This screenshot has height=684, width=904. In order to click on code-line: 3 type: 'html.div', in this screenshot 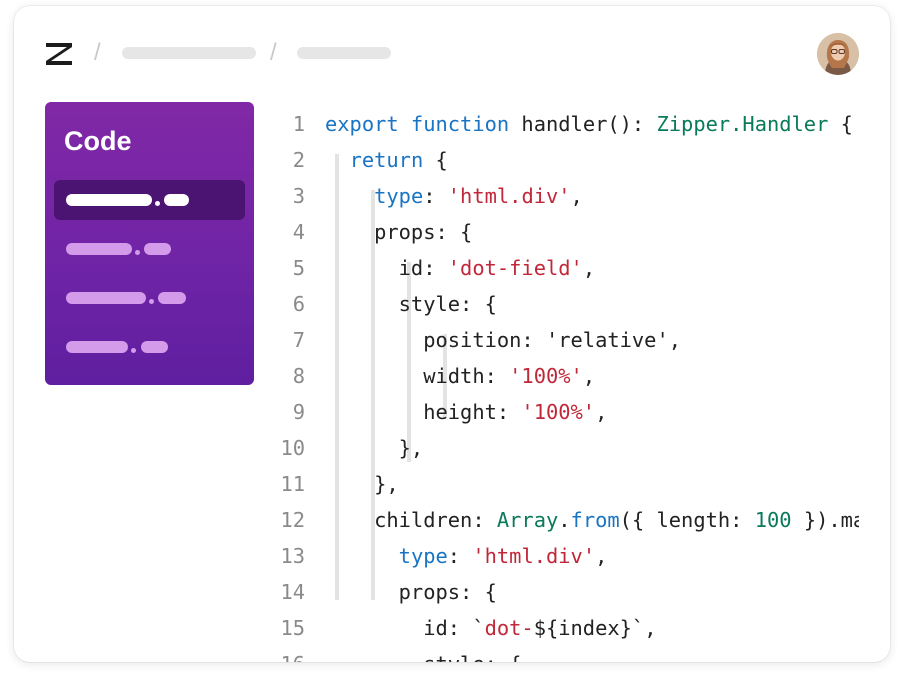, I will do `click(564, 196)`.